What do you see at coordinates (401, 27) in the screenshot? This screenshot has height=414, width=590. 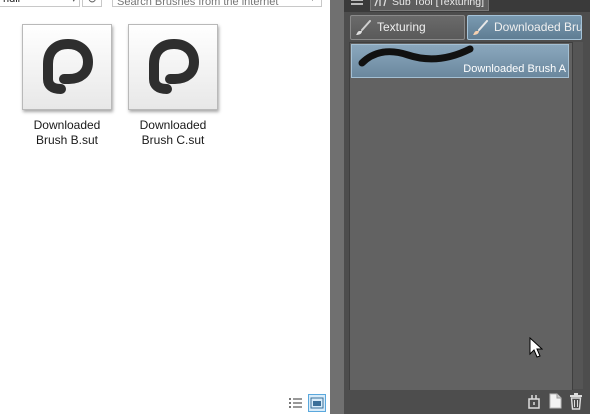 I see `tab-label: Texturing` at bounding box center [401, 27].